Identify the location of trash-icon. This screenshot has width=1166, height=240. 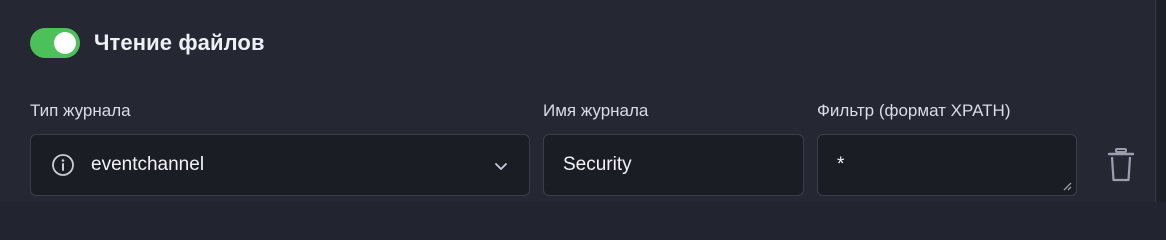
(1121, 165).